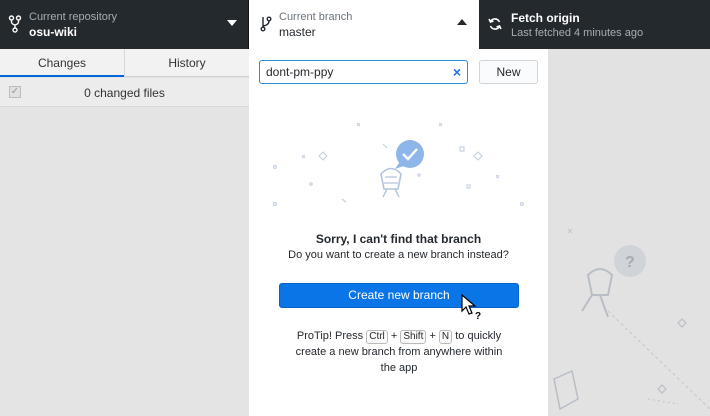 The height and width of the screenshot is (416, 710). What do you see at coordinates (73, 17) in the screenshot?
I see `repository-label: Current repository` at bounding box center [73, 17].